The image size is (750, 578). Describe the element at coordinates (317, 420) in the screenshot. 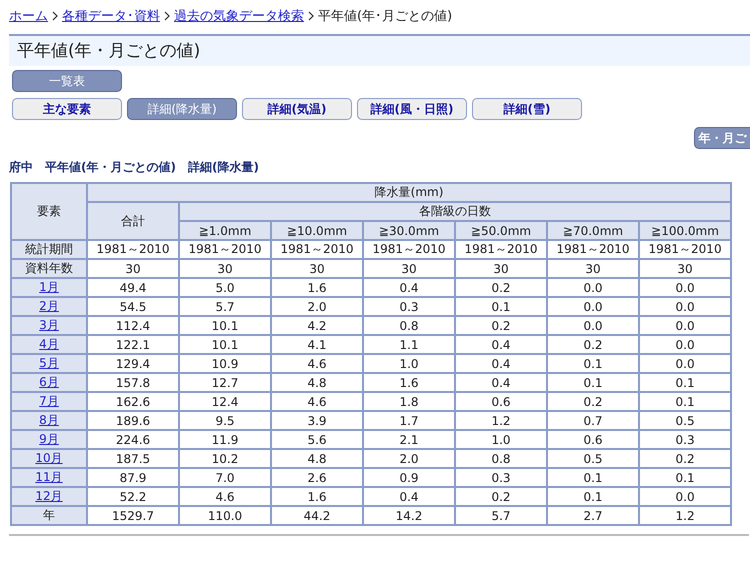

I see `table-cell: 3.9` at that location.